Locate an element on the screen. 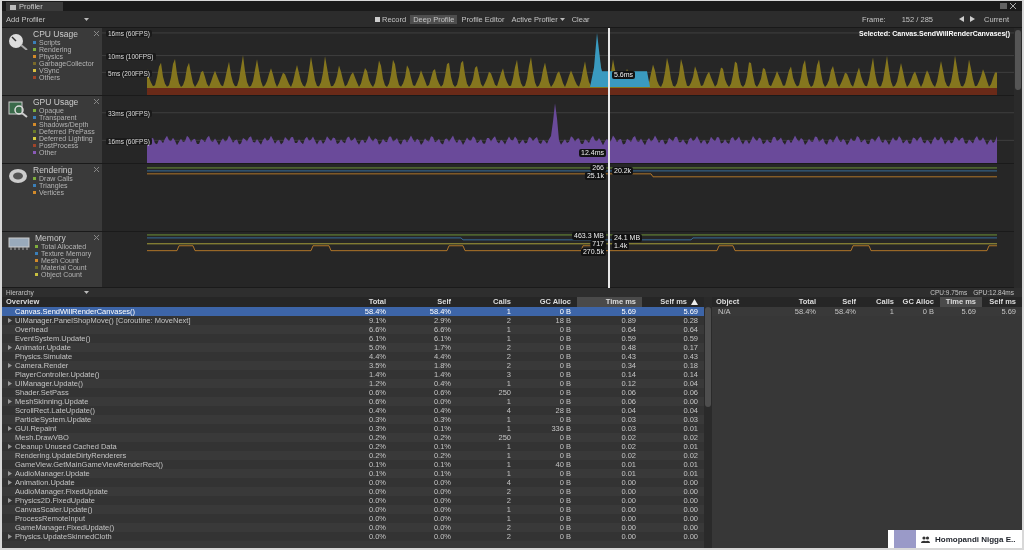 The width and height of the screenshot is (1024, 550). lane-title: CPU Usage is located at coordinates (56, 34).